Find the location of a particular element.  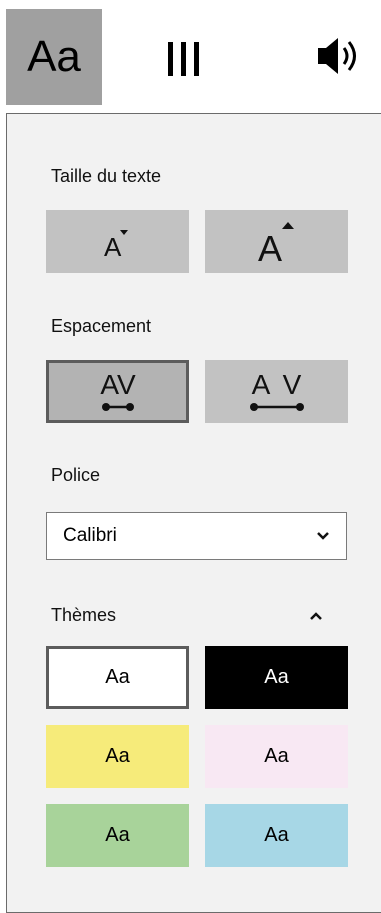

theme-pink-label: Aa is located at coordinates (276, 756).